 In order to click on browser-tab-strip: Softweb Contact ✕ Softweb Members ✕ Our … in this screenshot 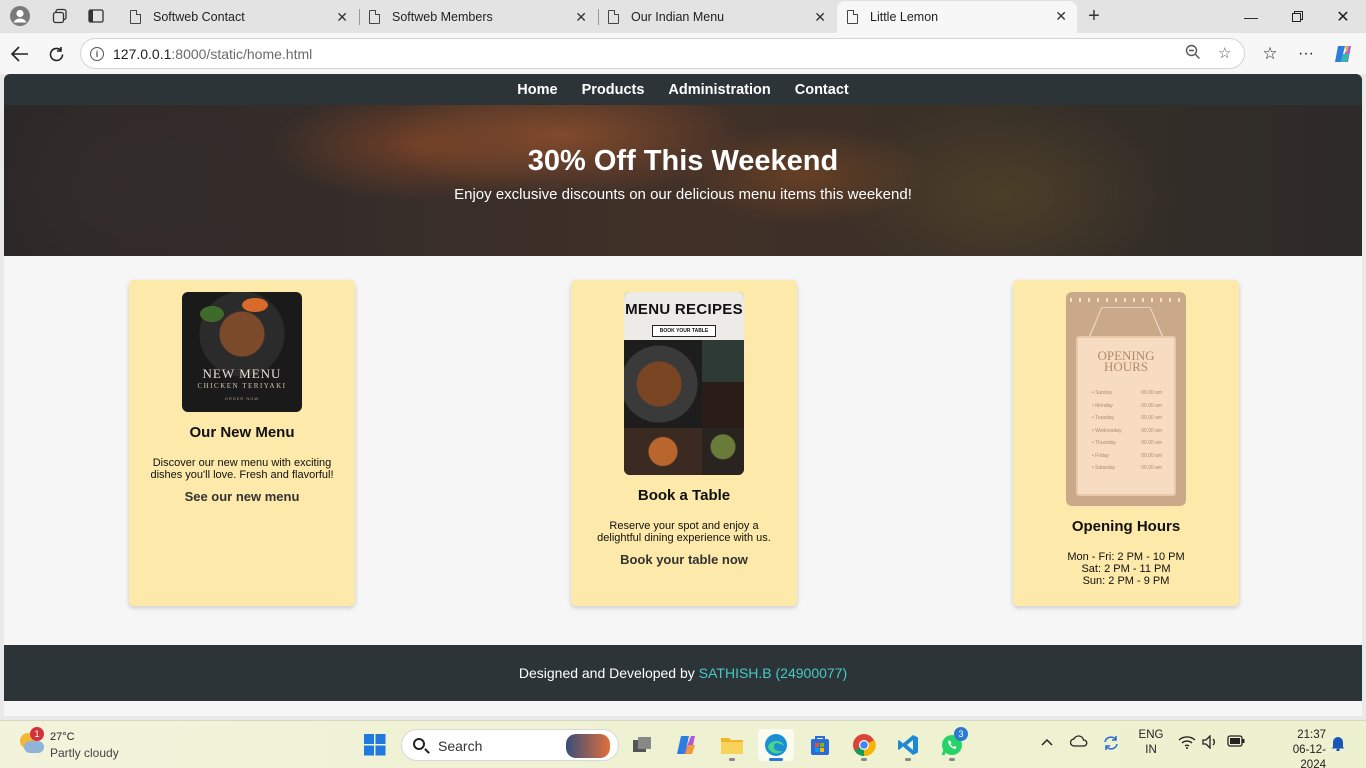, I will do `click(683, 16)`.